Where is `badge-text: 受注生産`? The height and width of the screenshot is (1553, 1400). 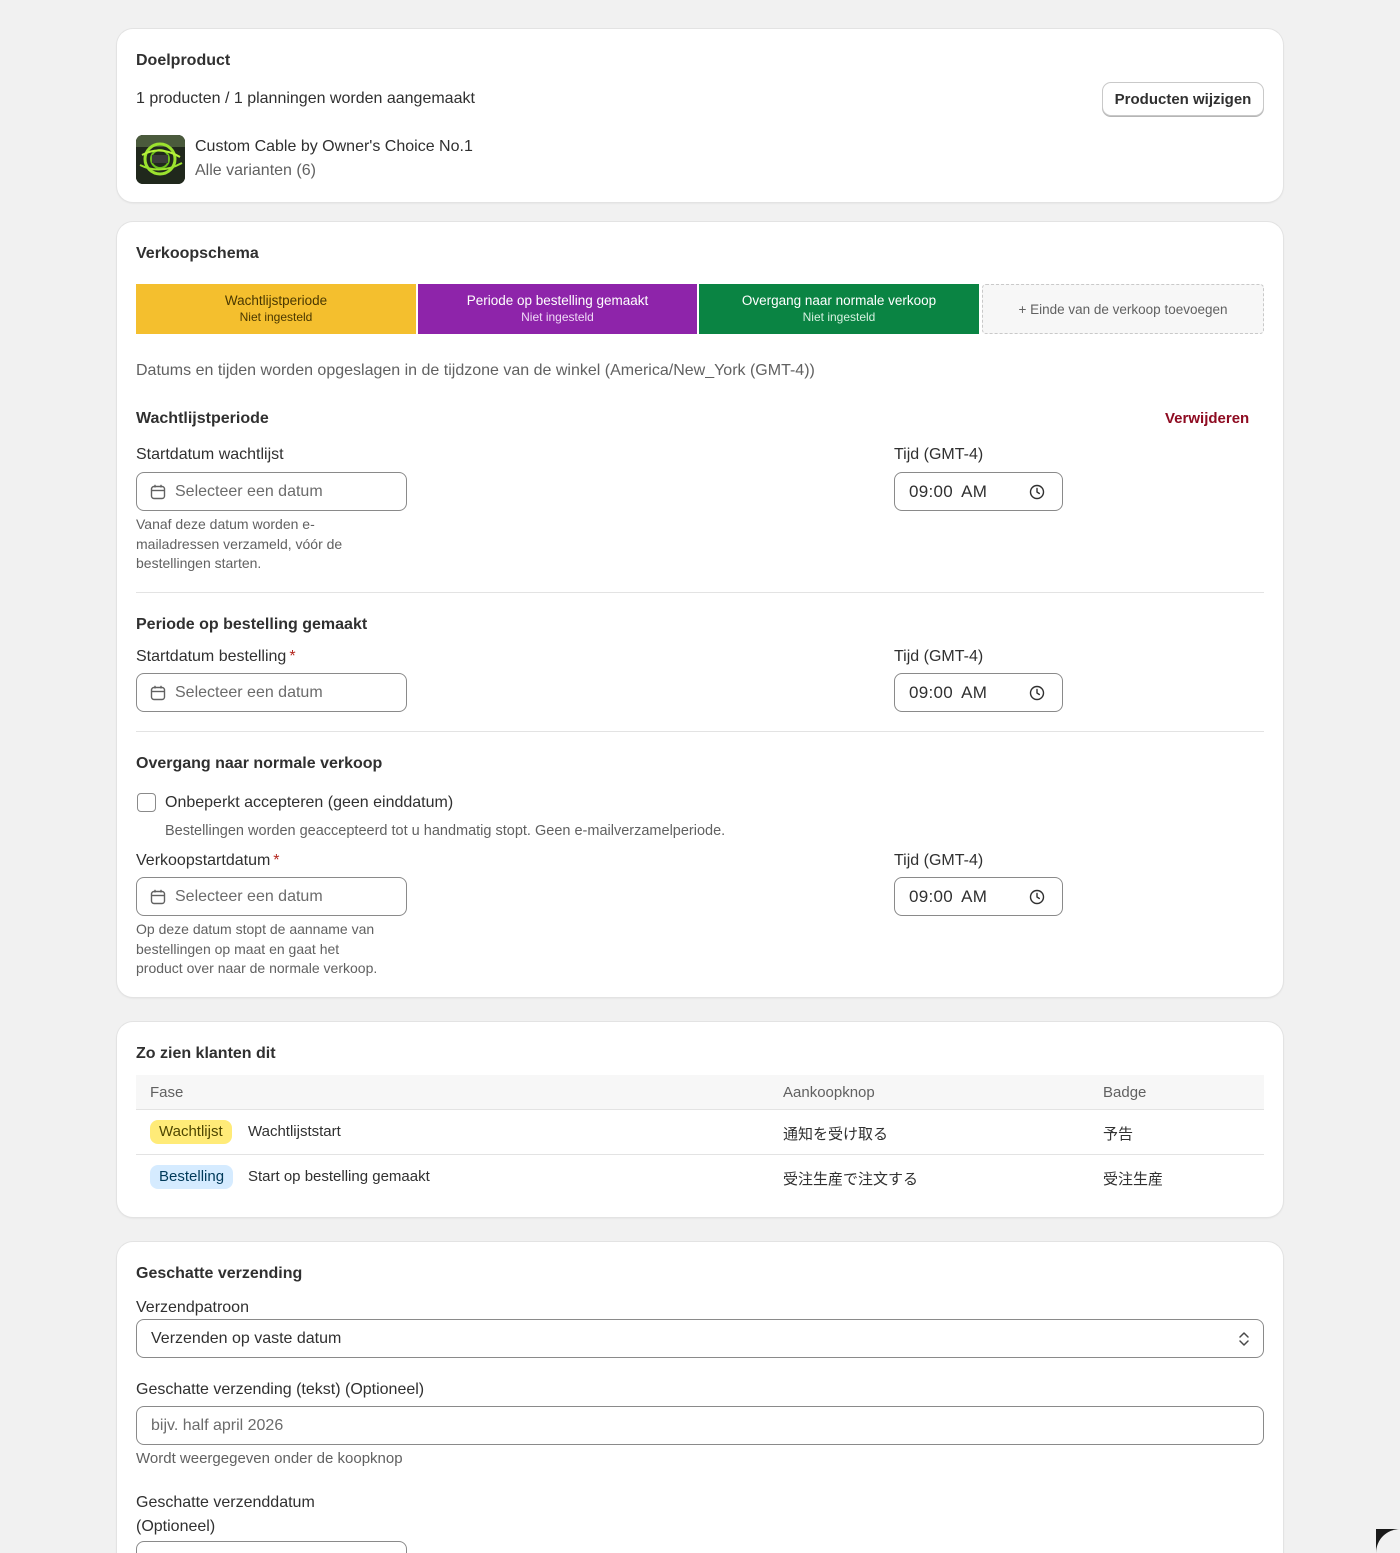
badge-text: 受注生産 is located at coordinates (1133, 1179).